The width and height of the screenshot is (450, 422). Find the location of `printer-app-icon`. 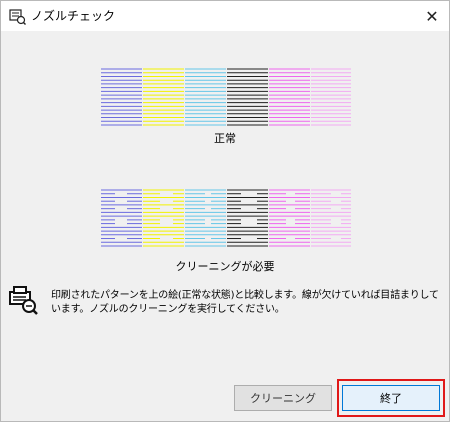

printer-app-icon is located at coordinates (17, 17).